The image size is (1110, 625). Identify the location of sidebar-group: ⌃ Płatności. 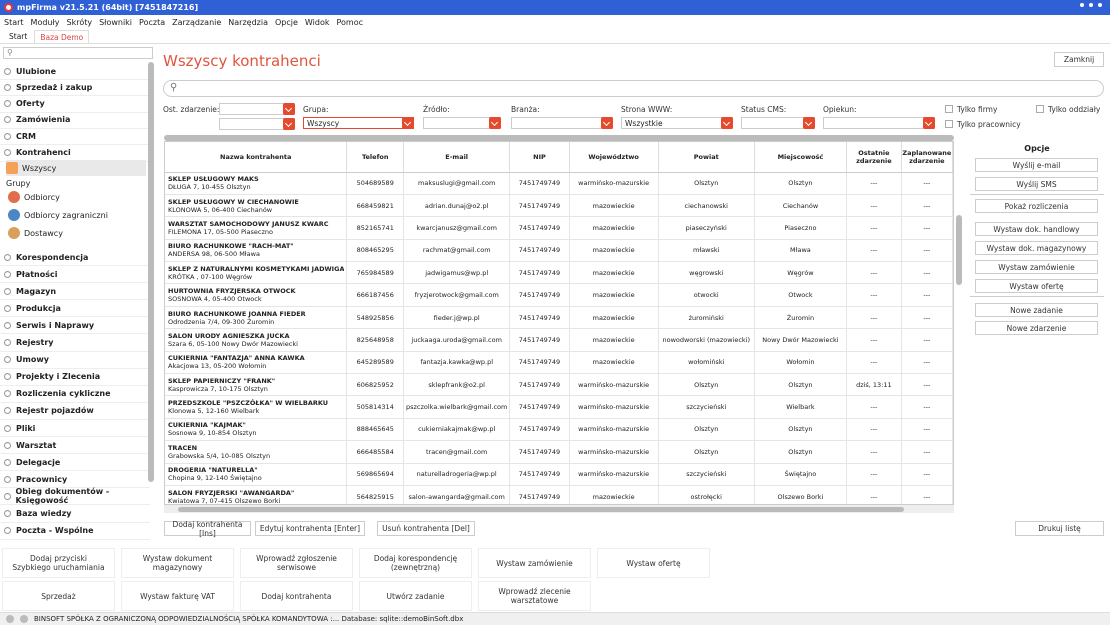
(75, 275).